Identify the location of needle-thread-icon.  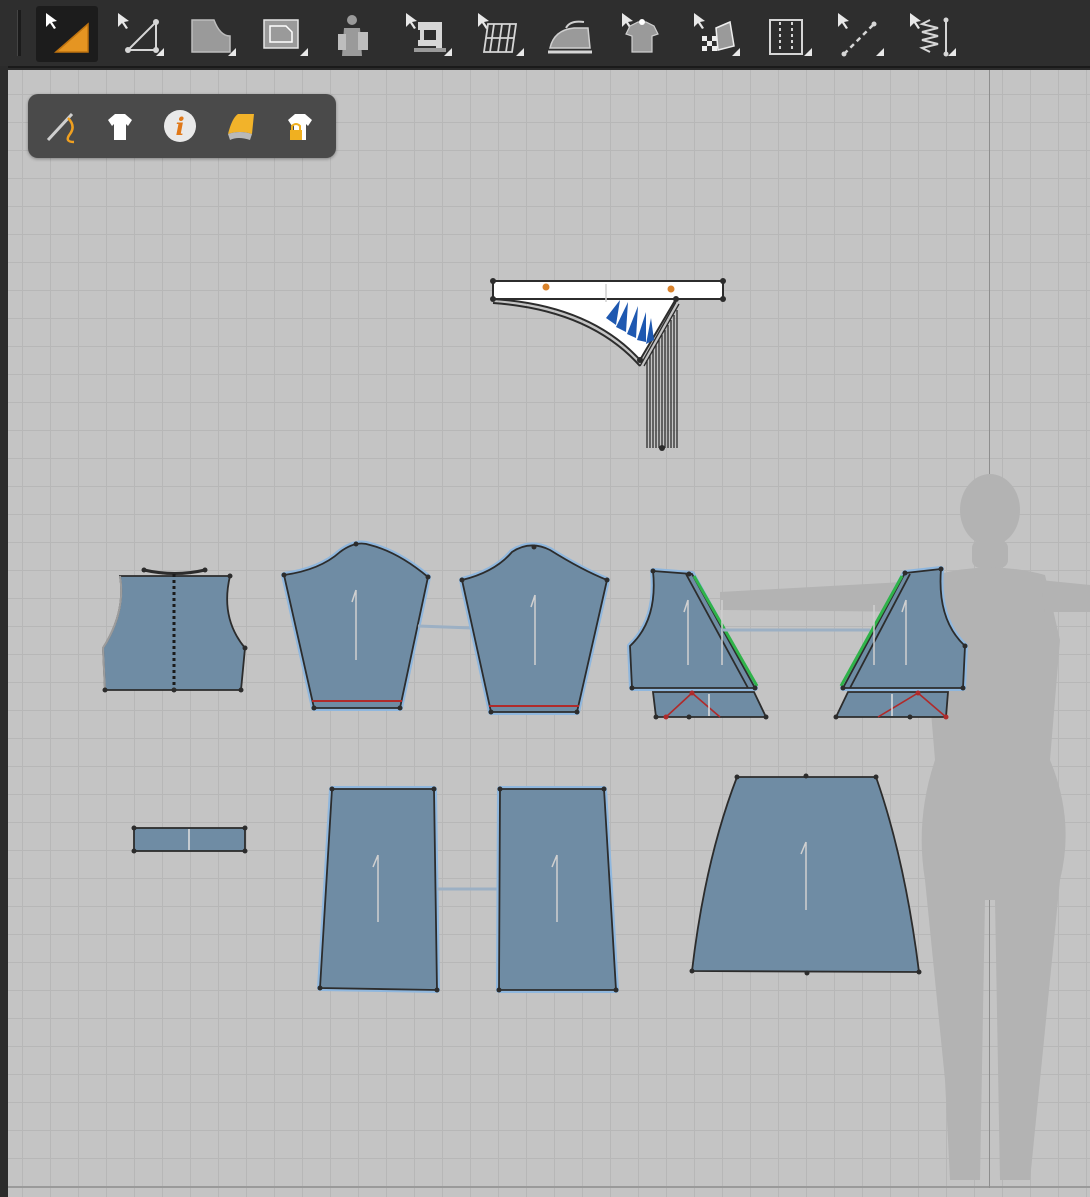
(60, 128).